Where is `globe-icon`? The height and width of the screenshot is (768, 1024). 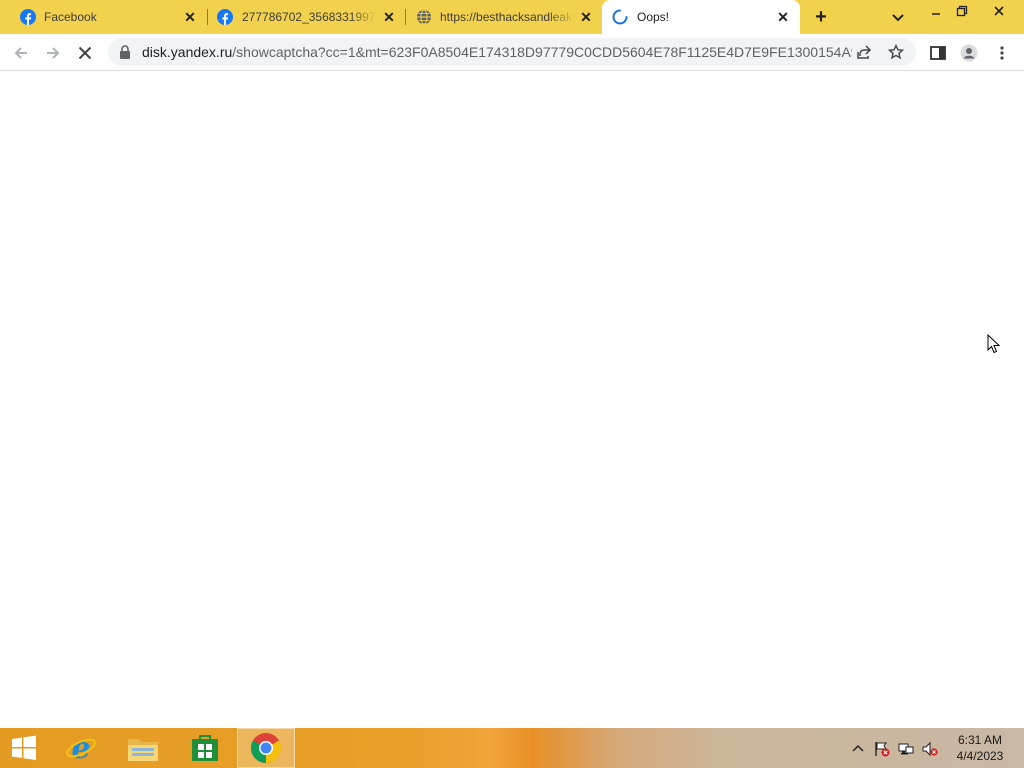
globe-icon is located at coordinates (424, 17).